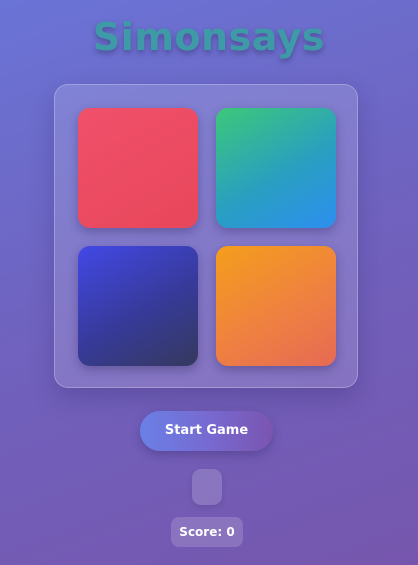 Image resolution: width=418 pixels, height=565 pixels. What do you see at coordinates (207, 532) in the screenshot?
I see `score-display: Score: 0` at bounding box center [207, 532].